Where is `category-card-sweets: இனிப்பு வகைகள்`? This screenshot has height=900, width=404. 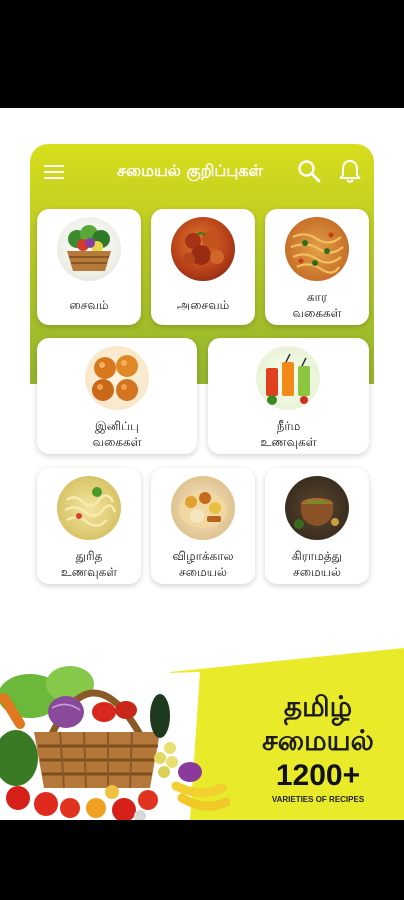 category-card-sweets: இனிப்பு வகைகள் is located at coordinates (117, 396).